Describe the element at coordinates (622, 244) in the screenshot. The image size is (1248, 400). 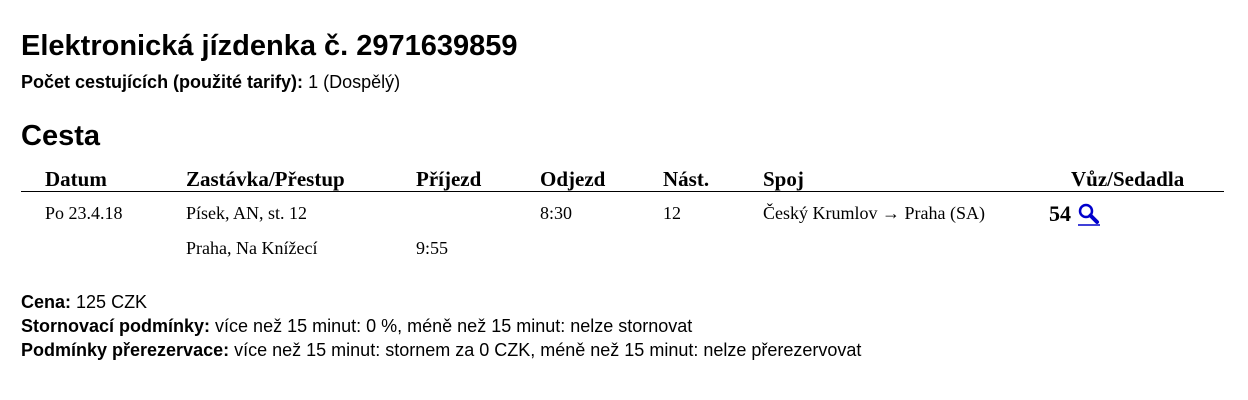
I see `table-row: Praha, Na Knížecí 9:55` at that location.